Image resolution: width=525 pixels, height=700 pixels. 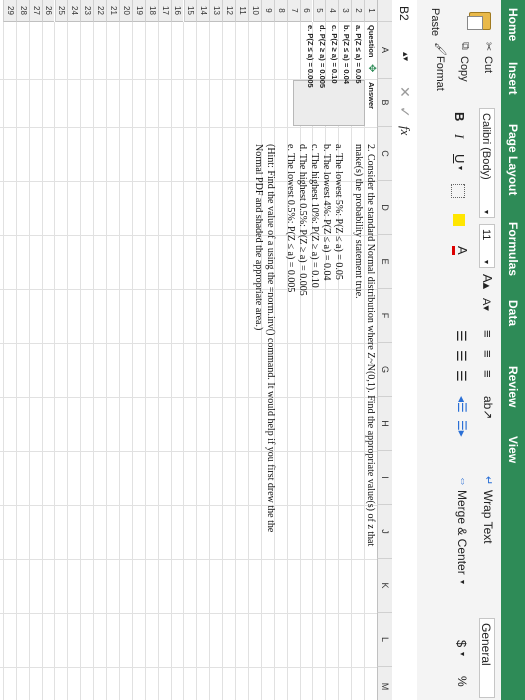 I want to click on column-header-h: H, so click(x=384, y=424).